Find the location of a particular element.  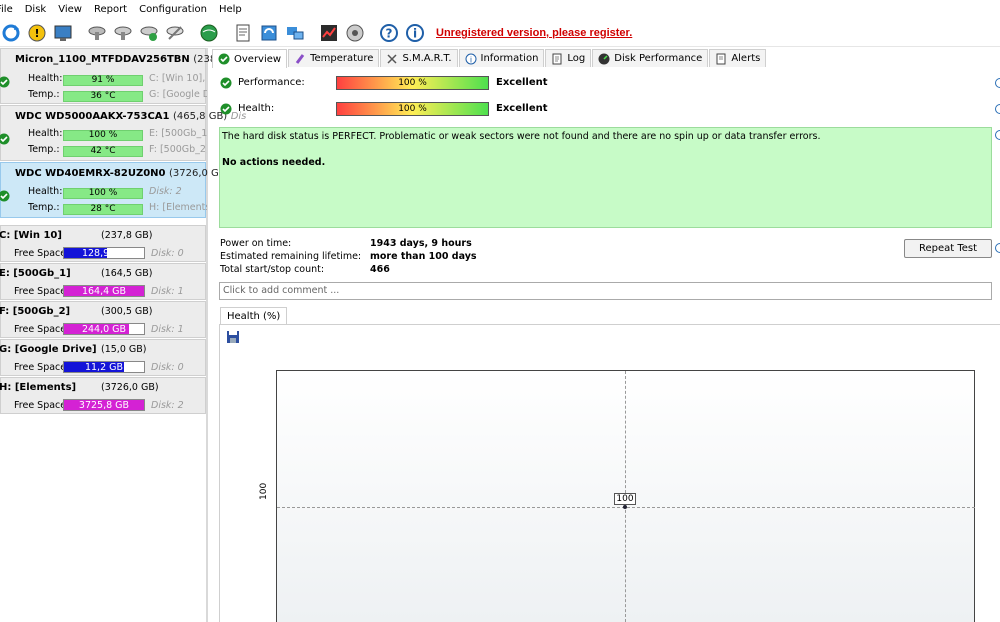

repeat-test-button: Repeat Test is located at coordinates (948, 248).